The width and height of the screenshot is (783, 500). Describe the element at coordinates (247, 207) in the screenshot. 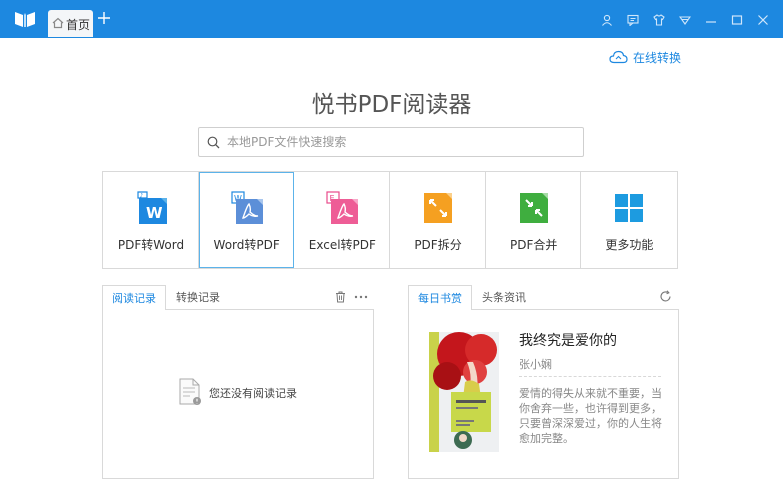

I see `word-to-pdf-icon: W` at that location.